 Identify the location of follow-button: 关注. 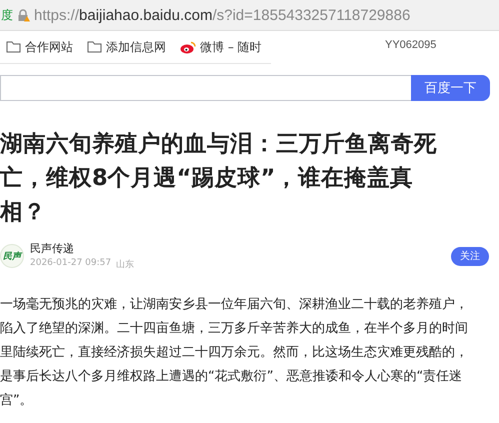
(470, 256).